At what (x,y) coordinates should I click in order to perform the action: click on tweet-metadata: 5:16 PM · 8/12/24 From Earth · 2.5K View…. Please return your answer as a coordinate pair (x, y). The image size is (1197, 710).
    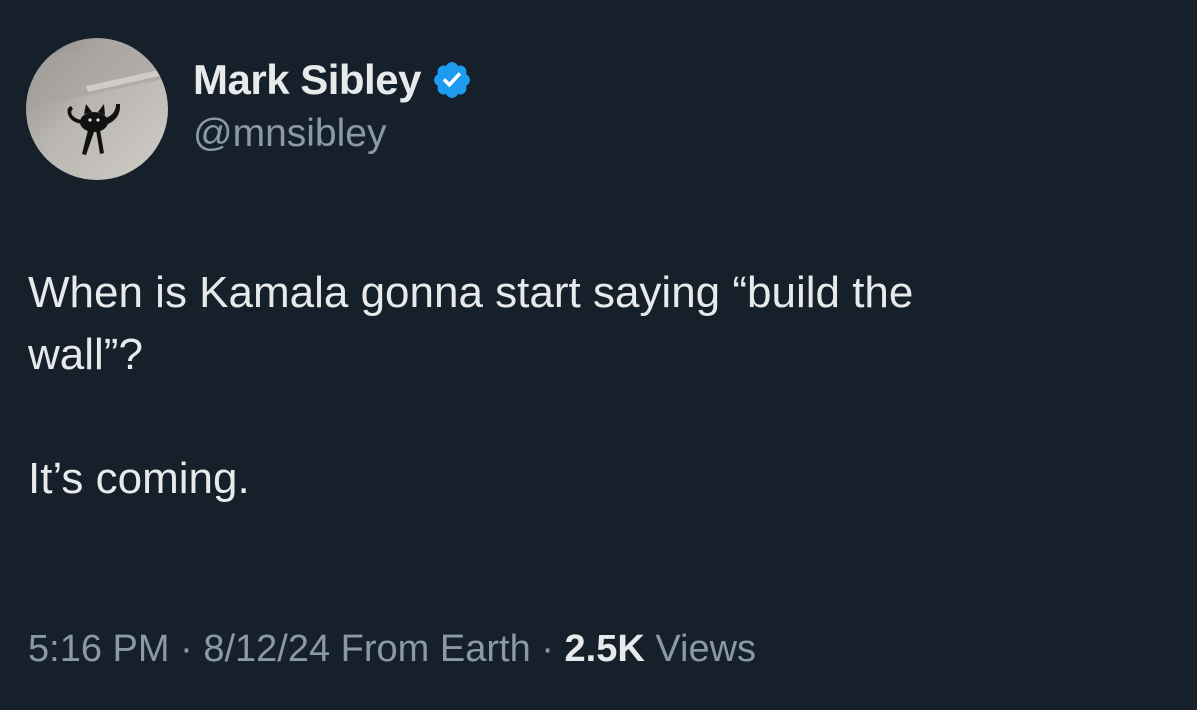
    Looking at the image, I should click on (392, 649).